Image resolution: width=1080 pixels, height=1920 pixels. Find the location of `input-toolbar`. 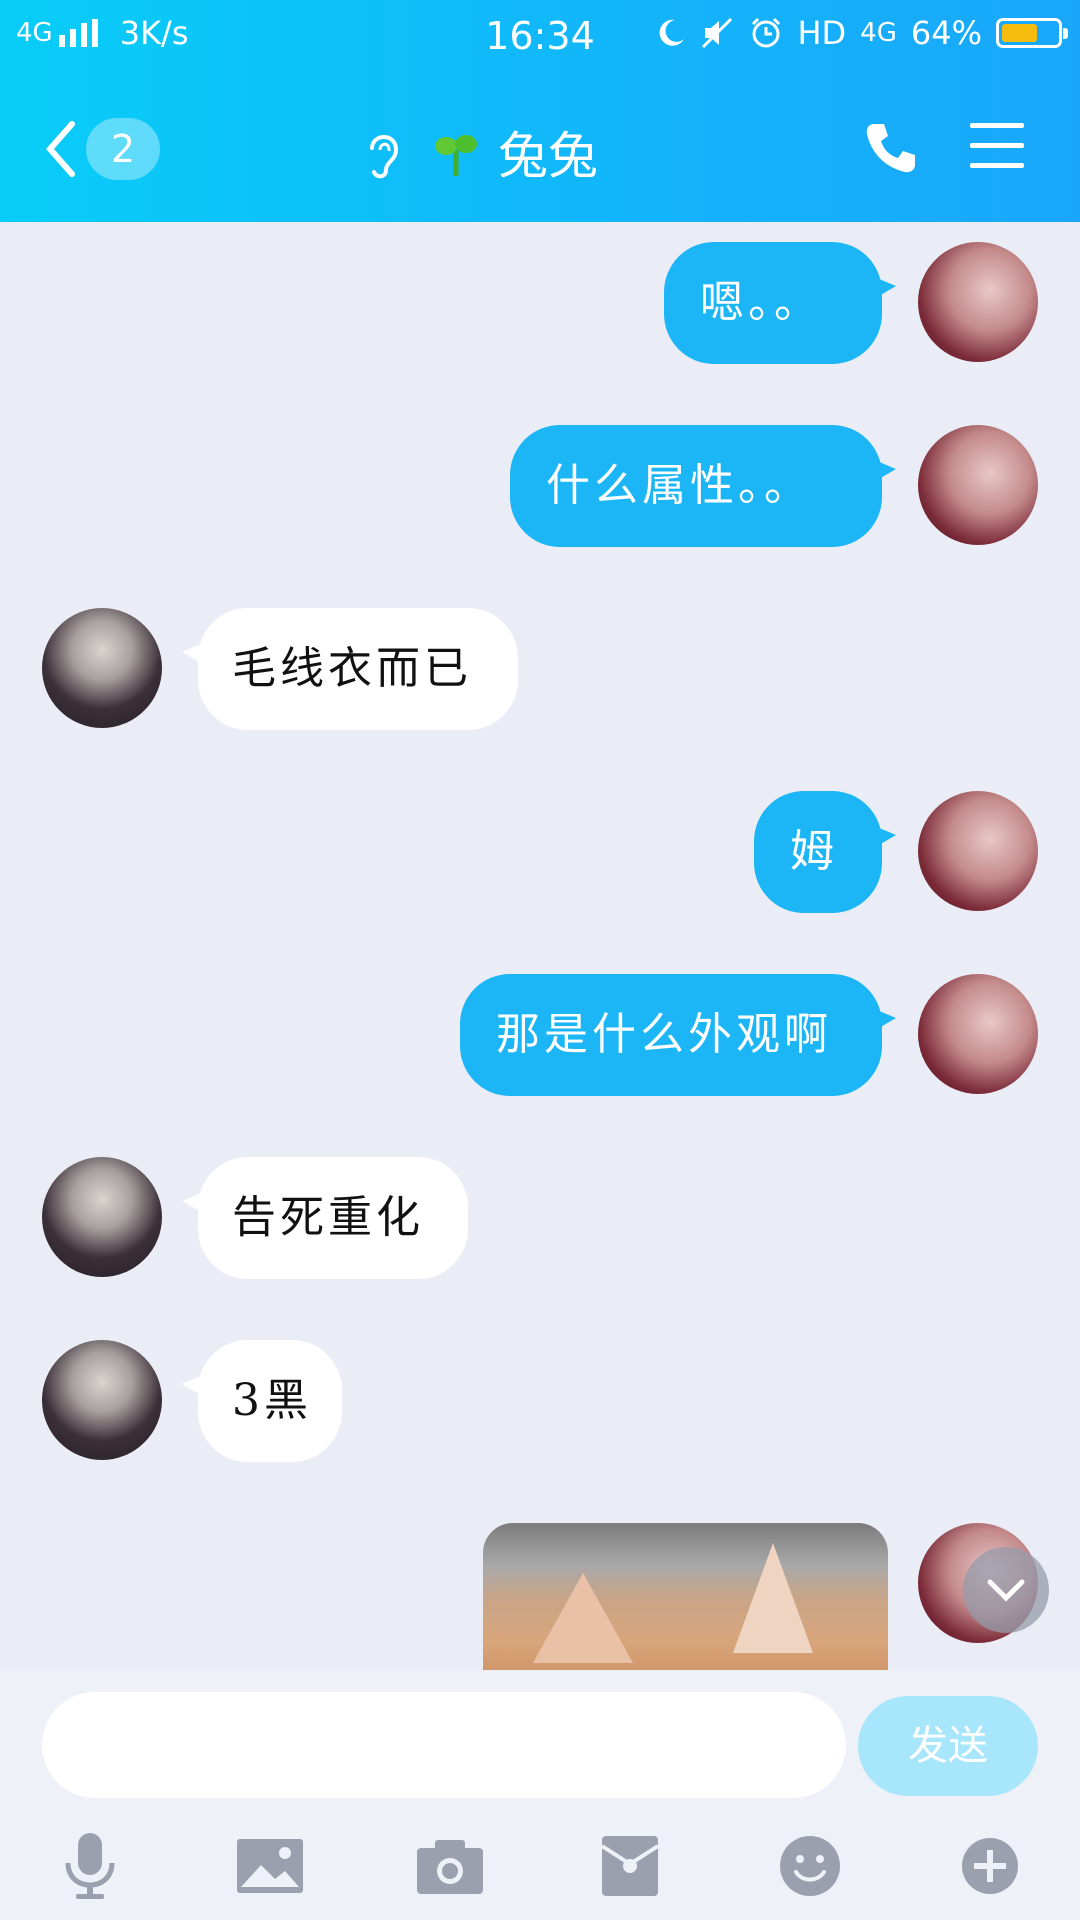

input-toolbar is located at coordinates (540, 1865).